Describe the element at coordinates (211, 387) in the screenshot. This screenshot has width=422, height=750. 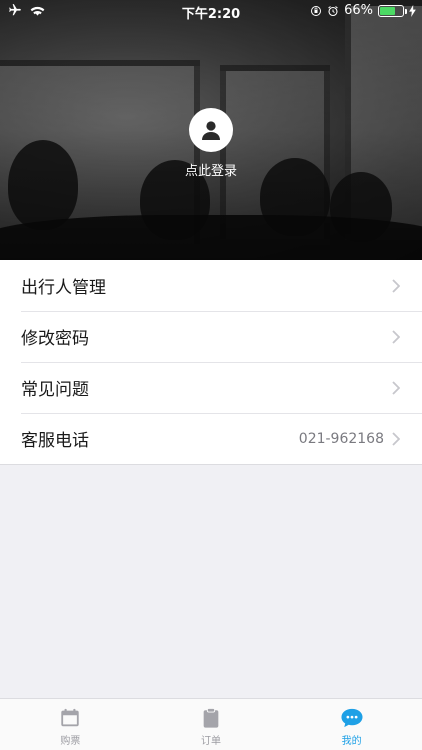
I see `menu-item-faq: 常见问题` at that location.